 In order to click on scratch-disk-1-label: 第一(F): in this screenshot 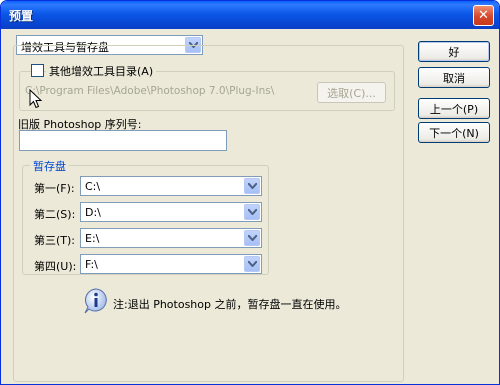, I will do `click(54, 188)`.